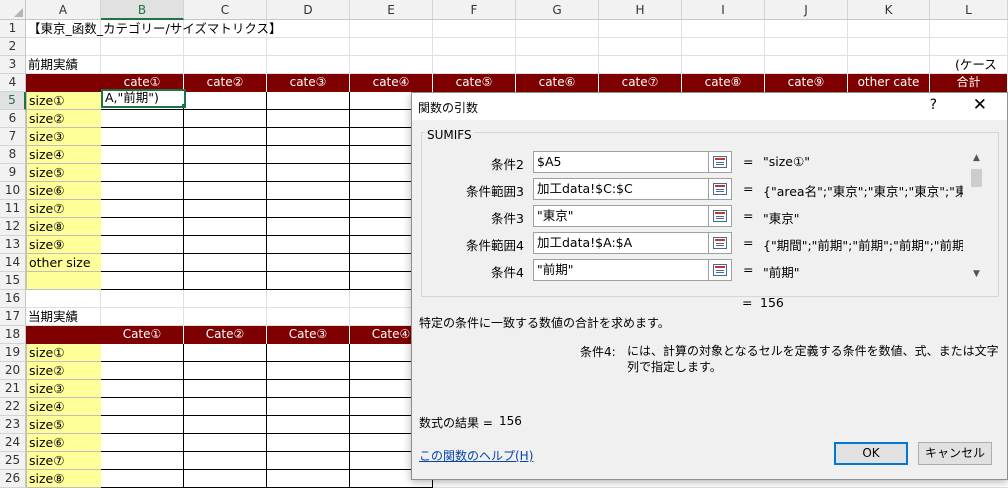 This screenshot has height=488, width=1008. I want to click on table1-header-cell: cate⑥, so click(557, 83).